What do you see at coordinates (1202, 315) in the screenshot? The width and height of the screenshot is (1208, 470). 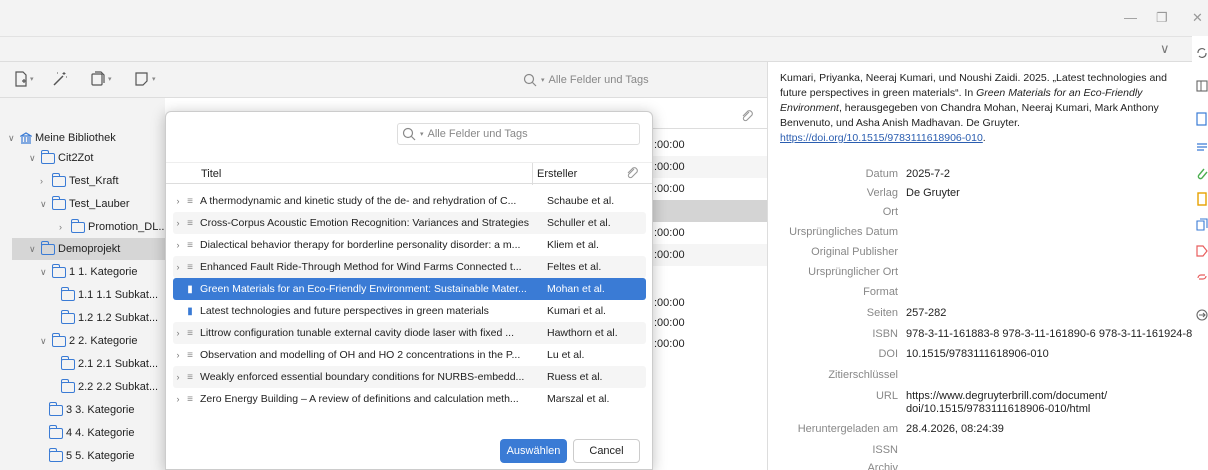 I see `locate-icon` at bounding box center [1202, 315].